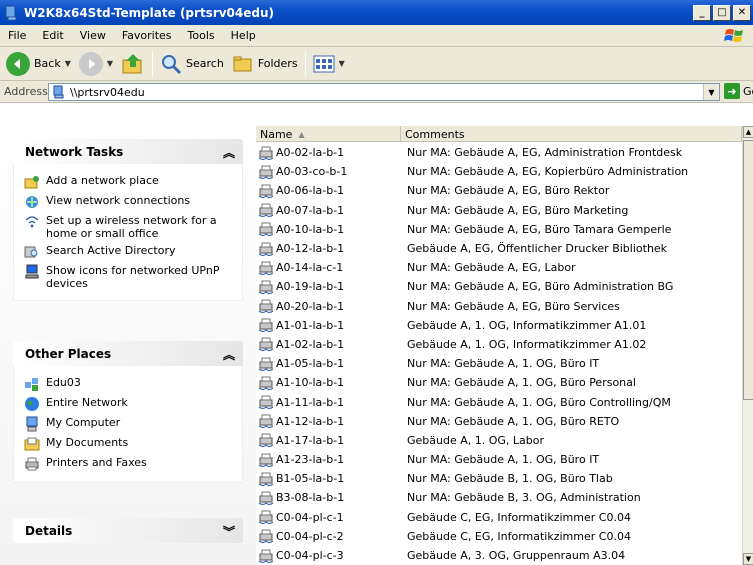  What do you see at coordinates (328, 479) in the screenshot?
I see `printer-name-cell: B1-05-la-b-1` at bounding box center [328, 479].